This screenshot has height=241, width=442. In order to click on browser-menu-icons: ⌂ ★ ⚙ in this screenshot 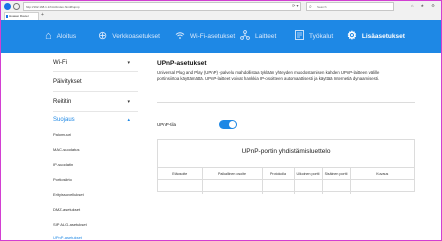, I will do `click(424, 5)`.